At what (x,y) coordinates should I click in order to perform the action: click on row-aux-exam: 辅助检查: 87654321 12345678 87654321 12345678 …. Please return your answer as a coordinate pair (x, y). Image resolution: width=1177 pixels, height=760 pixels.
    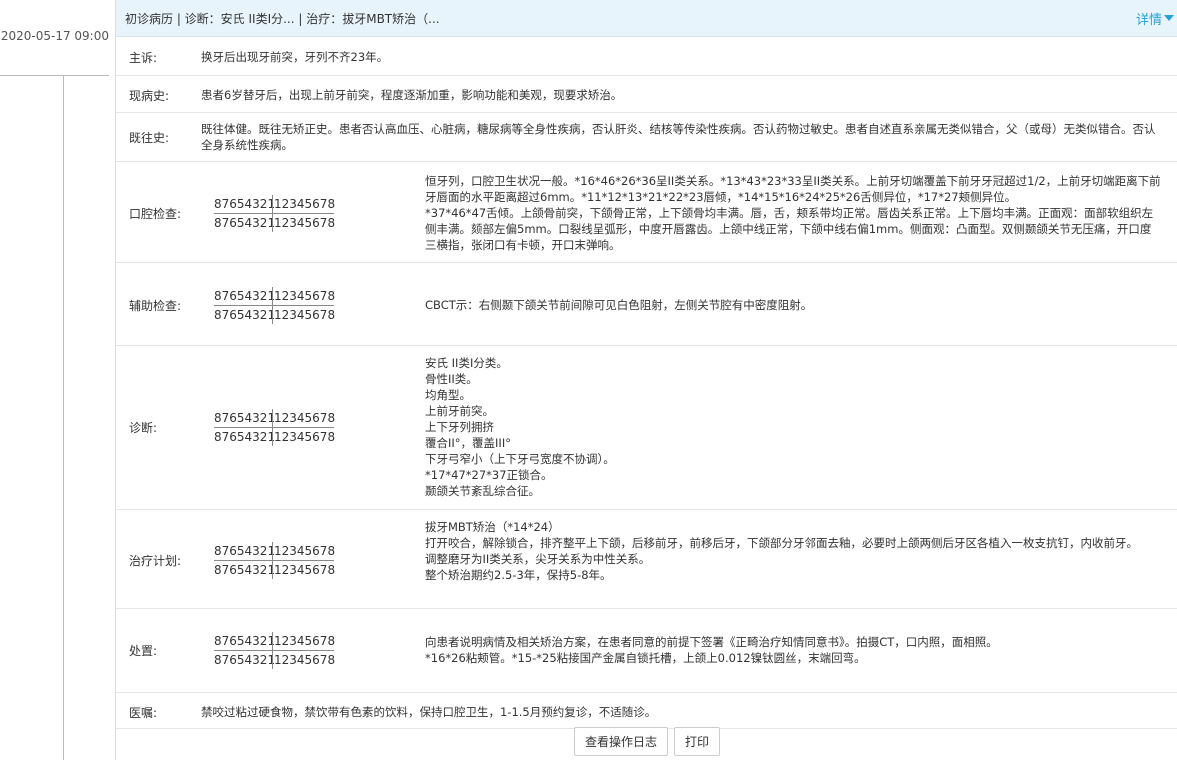
    Looking at the image, I should click on (646, 304).